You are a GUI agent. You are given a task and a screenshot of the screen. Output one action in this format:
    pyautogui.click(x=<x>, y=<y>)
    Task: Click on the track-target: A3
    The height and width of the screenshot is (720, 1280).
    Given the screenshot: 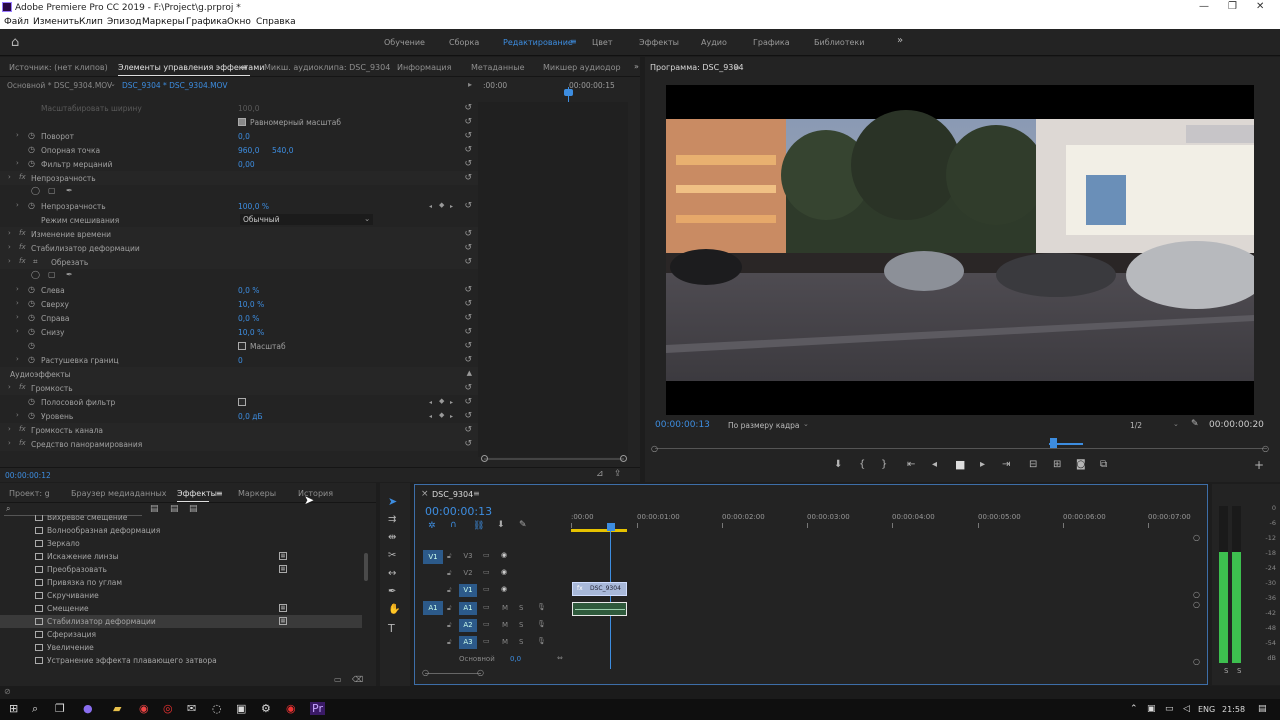 What is the action you would take?
    pyautogui.click(x=468, y=642)
    